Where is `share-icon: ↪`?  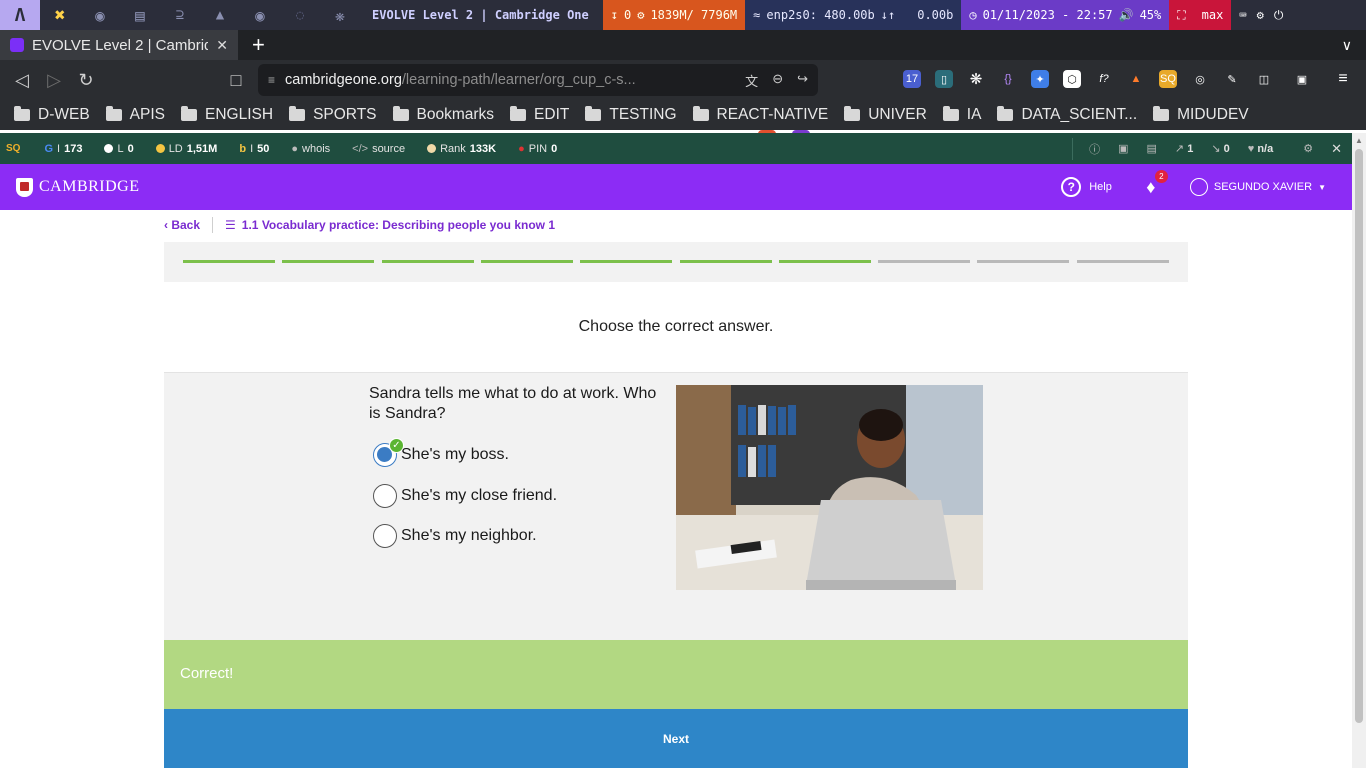 share-icon: ↪ is located at coordinates (802, 80).